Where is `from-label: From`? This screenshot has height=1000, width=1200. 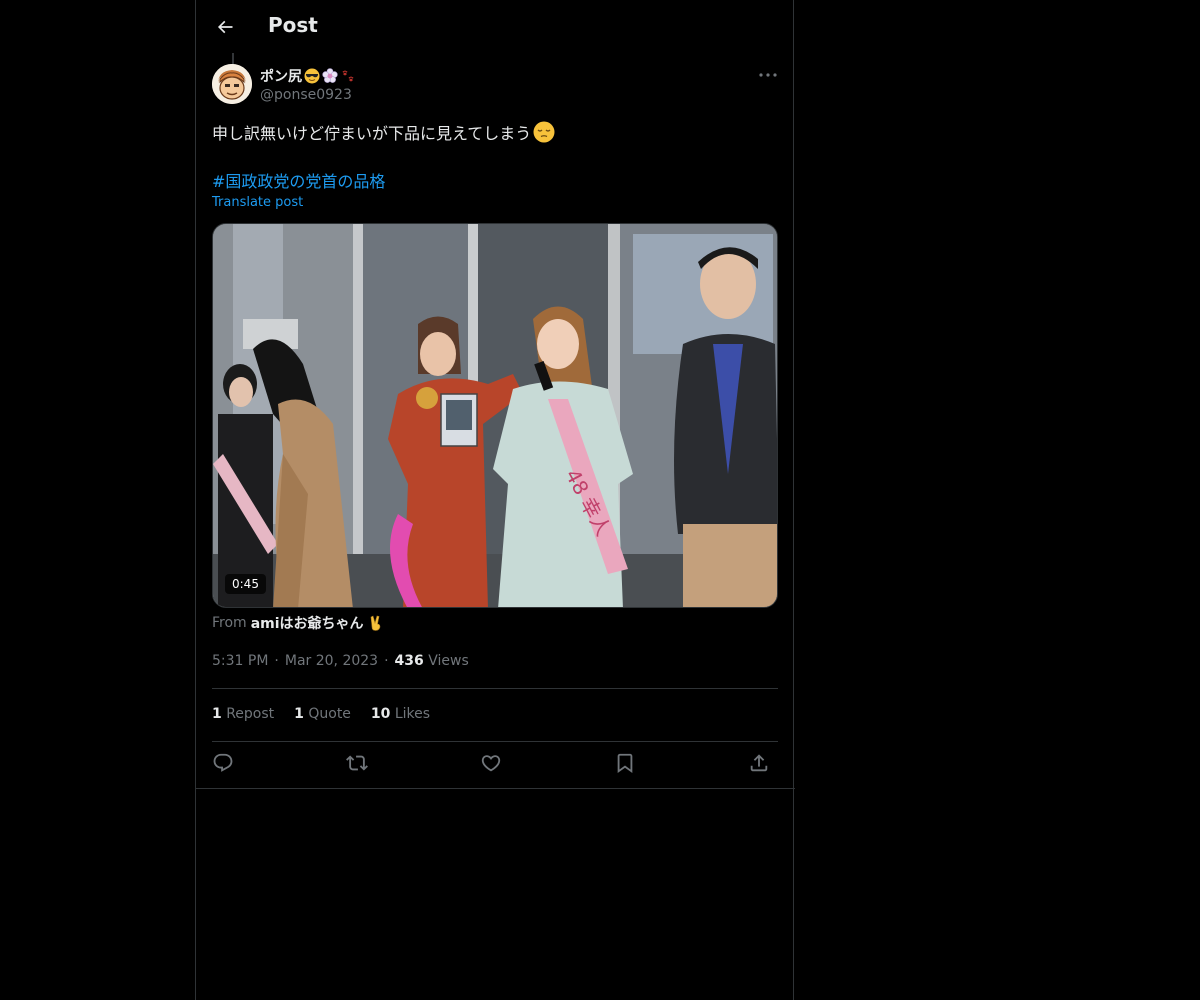 from-label: From is located at coordinates (229, 623).